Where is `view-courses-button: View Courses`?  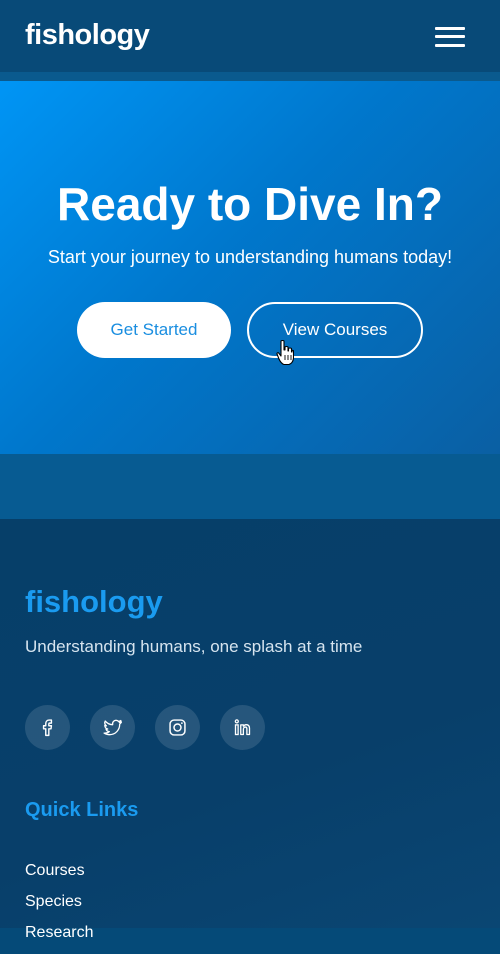 view-courses-button: View Courses is located at coordinates (335, 330).